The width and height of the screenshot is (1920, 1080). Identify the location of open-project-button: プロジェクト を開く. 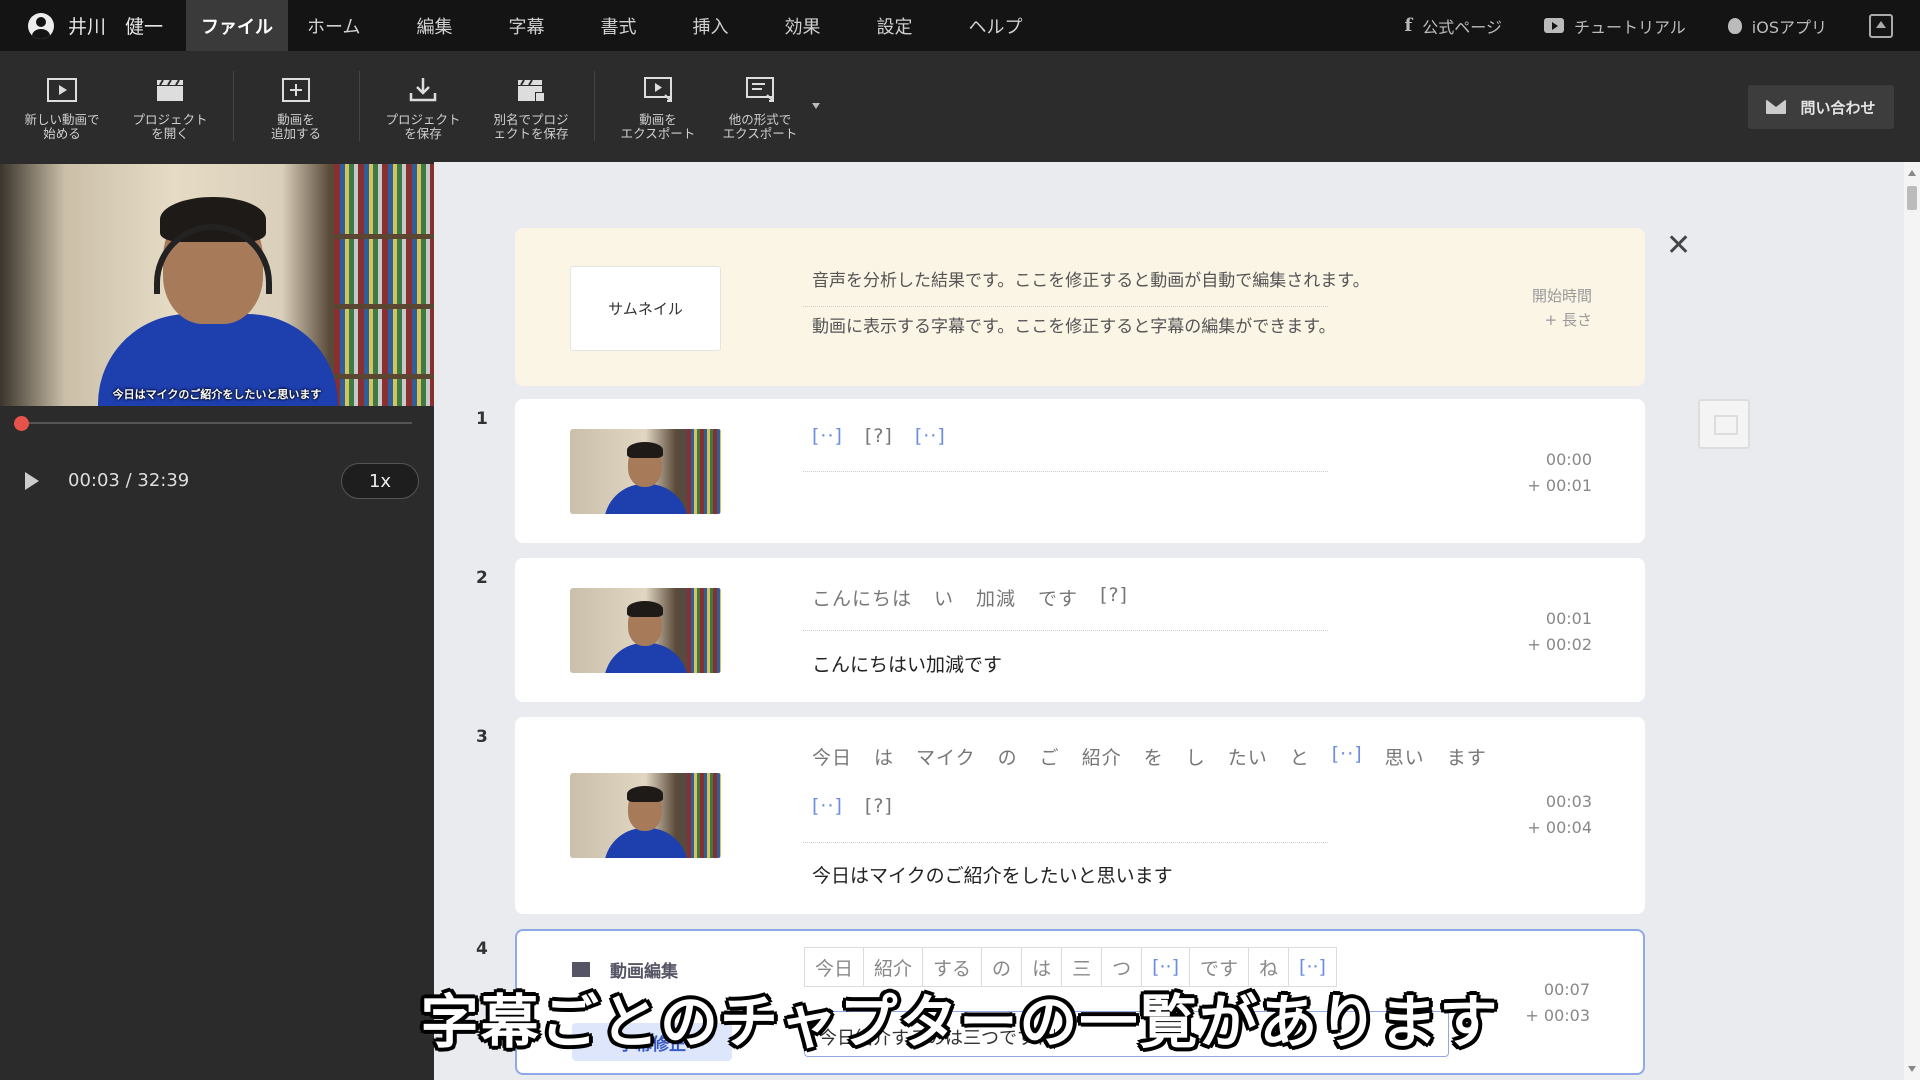
(170, 106).